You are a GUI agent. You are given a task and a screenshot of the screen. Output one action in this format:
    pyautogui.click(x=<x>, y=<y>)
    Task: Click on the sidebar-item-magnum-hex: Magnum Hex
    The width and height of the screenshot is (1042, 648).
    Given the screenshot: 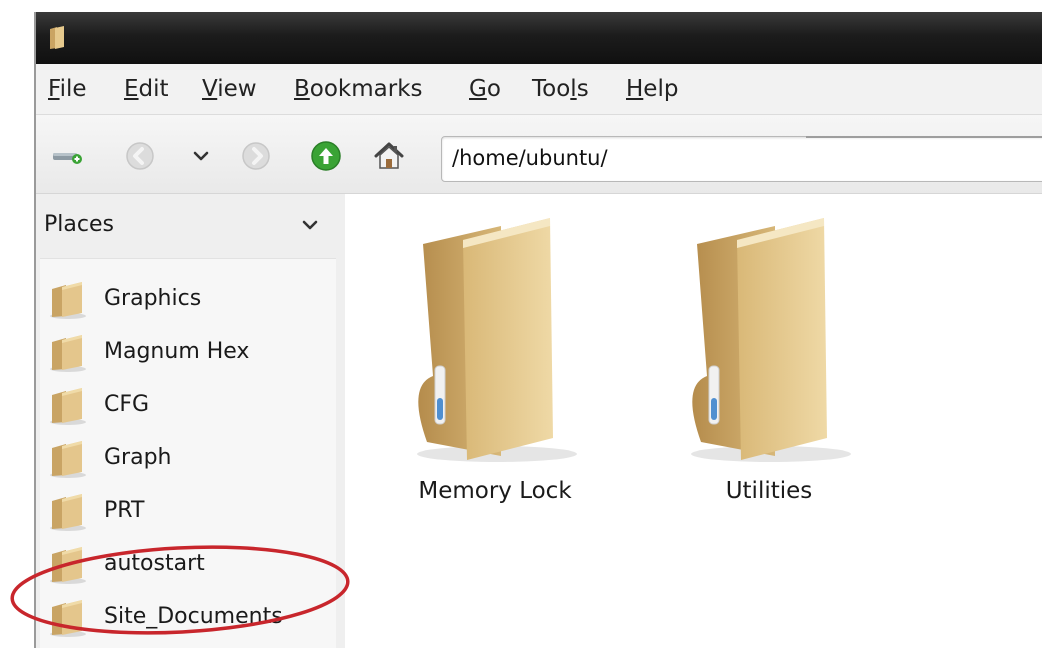 What is the action you would take?
    pyautogui.click(x=188, y=352)
    